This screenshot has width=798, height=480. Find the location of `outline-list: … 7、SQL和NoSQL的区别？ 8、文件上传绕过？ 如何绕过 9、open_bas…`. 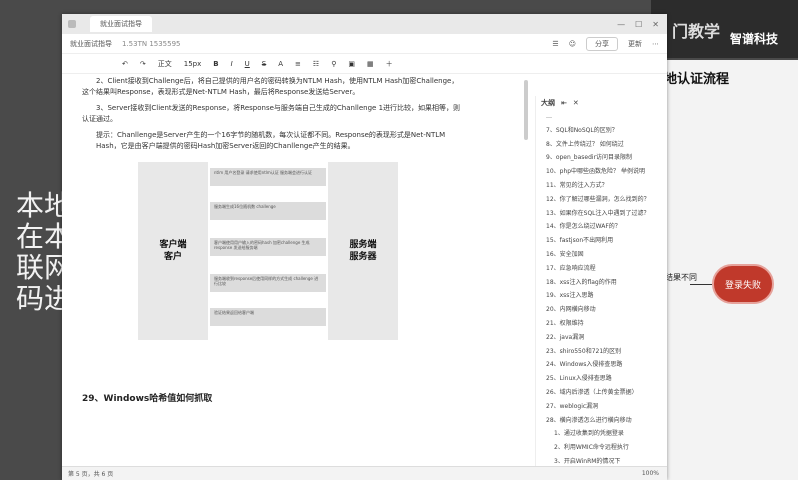

outline-list: … 7、SQL和NoSQL的区别？ 8、文件上传绕过？ 如何绕过 9、open_bas… is located at coordinates (601, 295).